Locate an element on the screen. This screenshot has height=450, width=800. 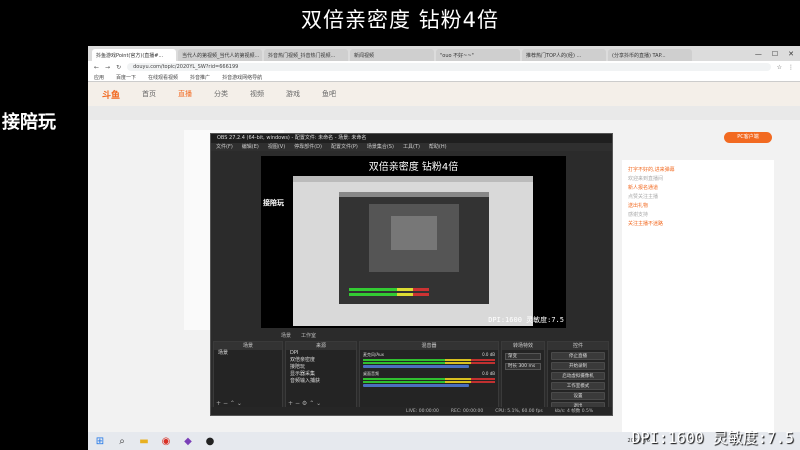
windows-start-icon: ⊞ is located at coordinates (100, 441).